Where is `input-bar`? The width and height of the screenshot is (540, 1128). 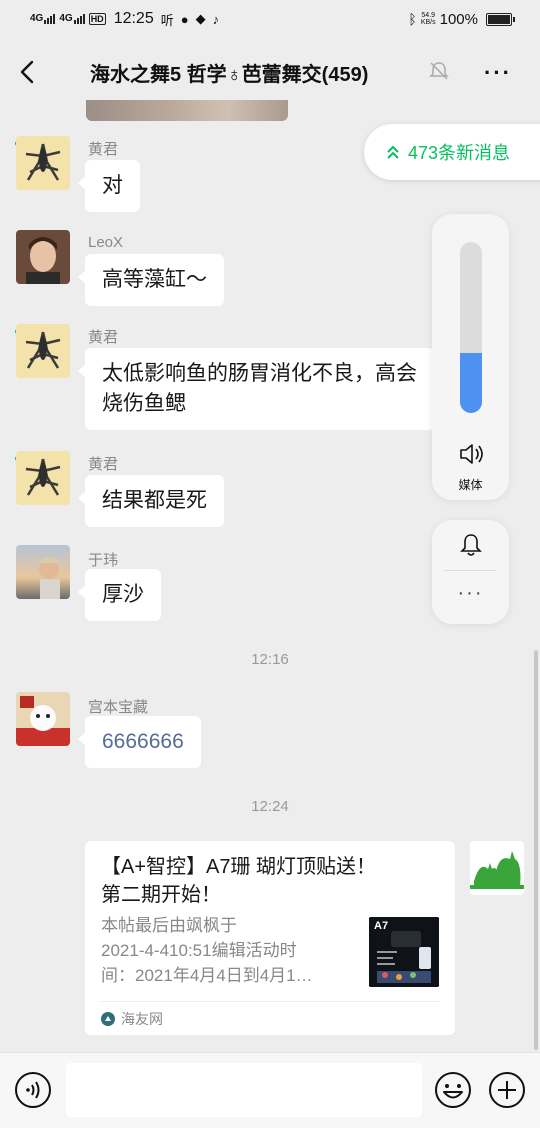
input-bar is located at coordinates (270, 1090).